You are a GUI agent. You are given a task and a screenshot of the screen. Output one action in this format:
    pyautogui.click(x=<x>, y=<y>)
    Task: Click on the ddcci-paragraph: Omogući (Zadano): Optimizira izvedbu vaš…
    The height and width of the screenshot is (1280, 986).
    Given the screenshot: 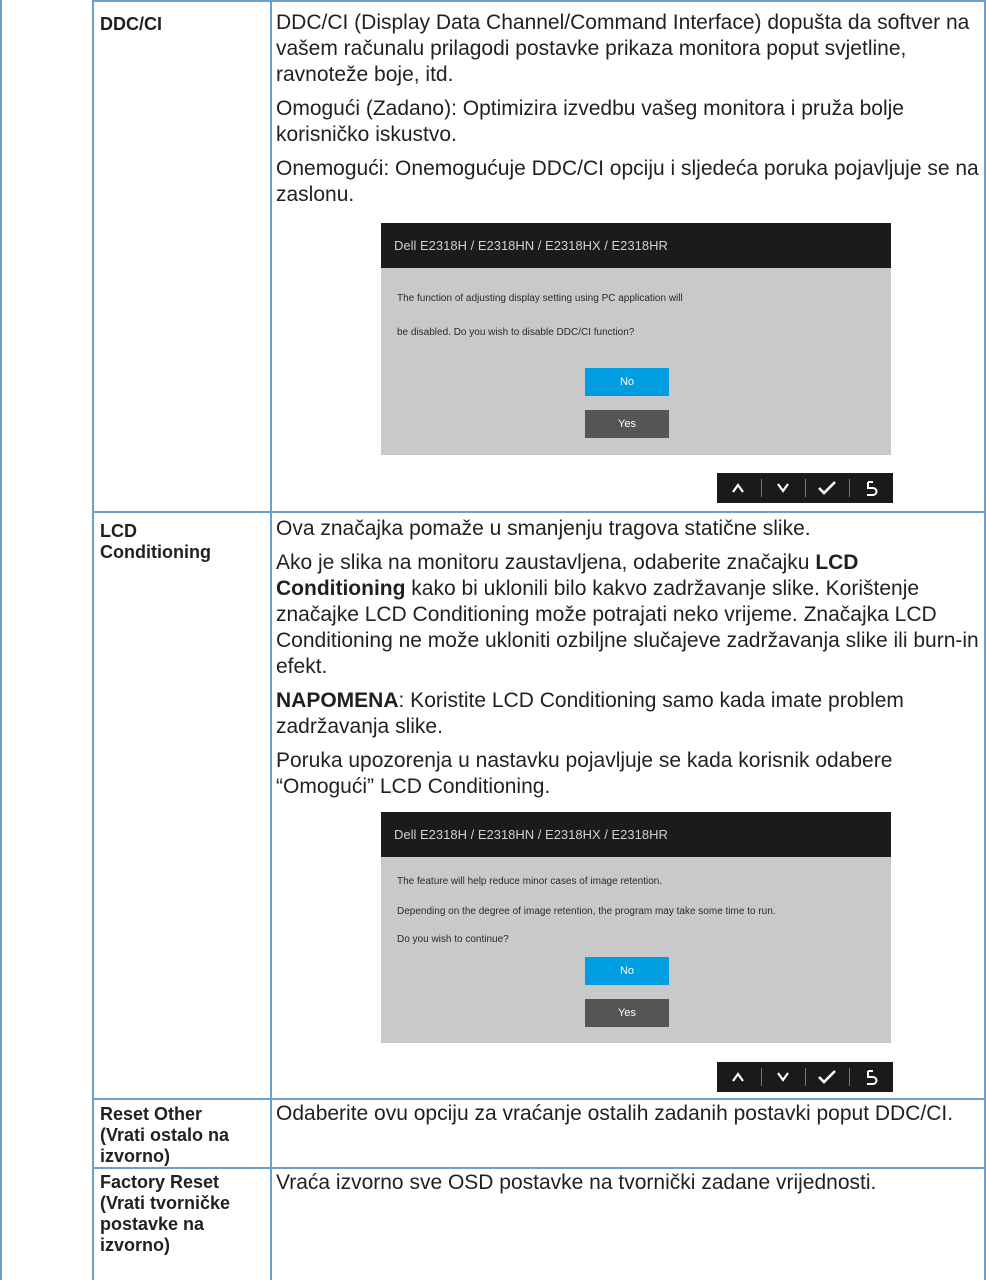 What is the action you would take?
    pyautogui.click(x=590, y=121)
    